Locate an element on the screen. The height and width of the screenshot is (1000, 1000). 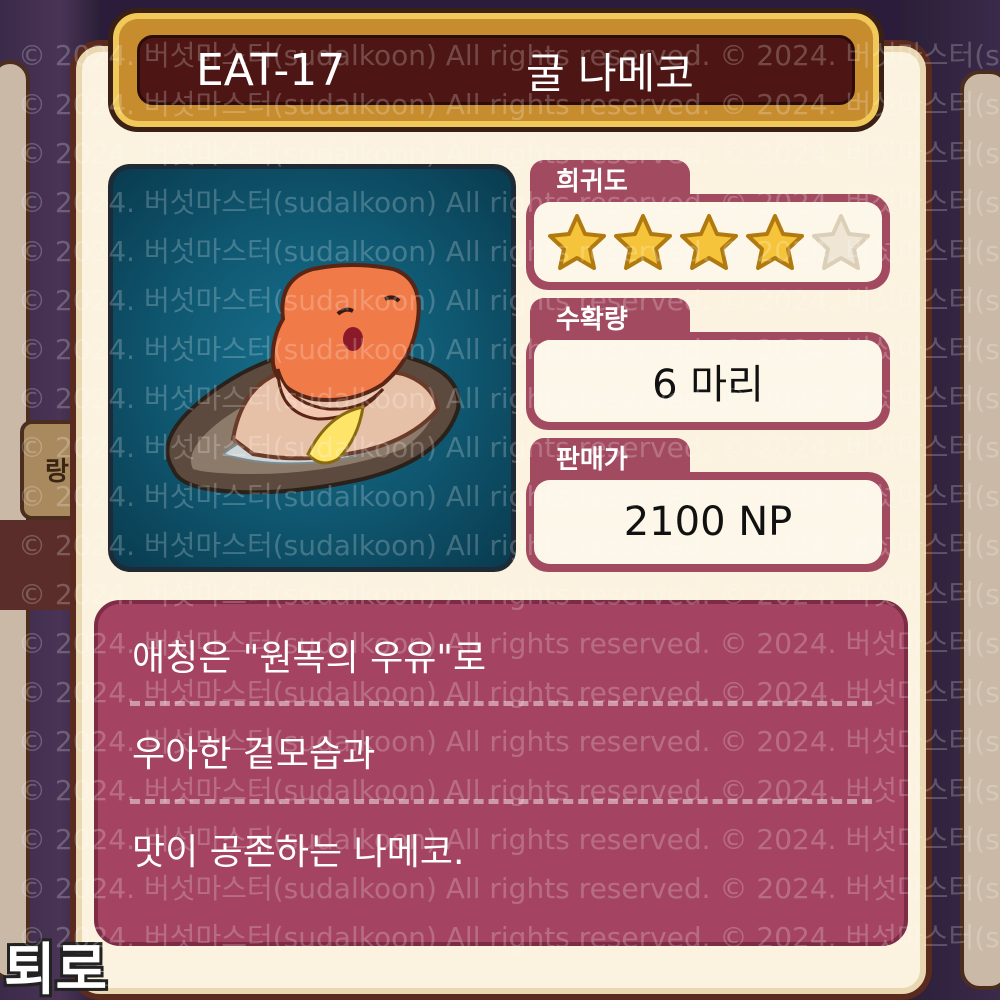
harvest-box: 6 마리 is located at coordinates (708, 381).